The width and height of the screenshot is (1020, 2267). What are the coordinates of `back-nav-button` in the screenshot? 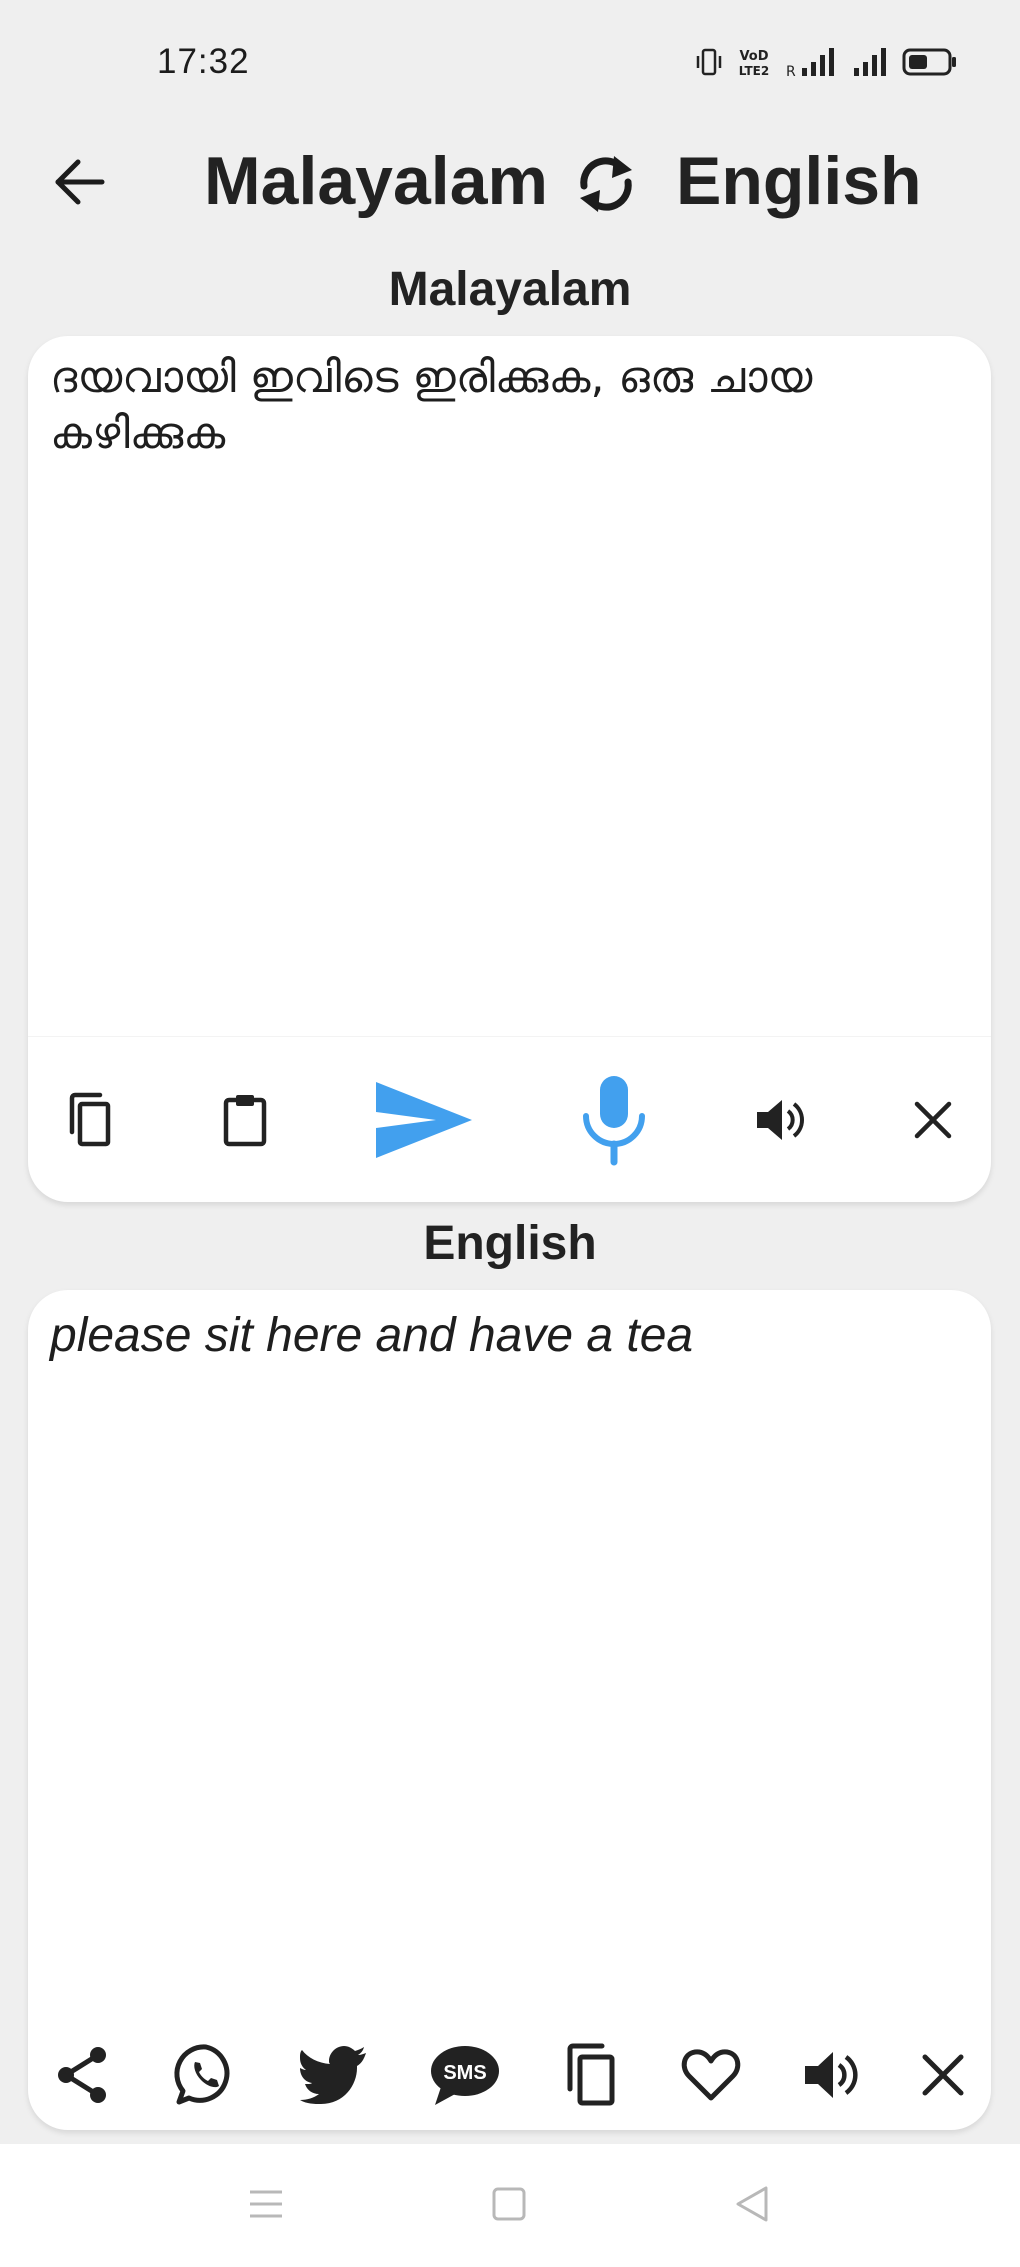 It's located at (752, 2206).